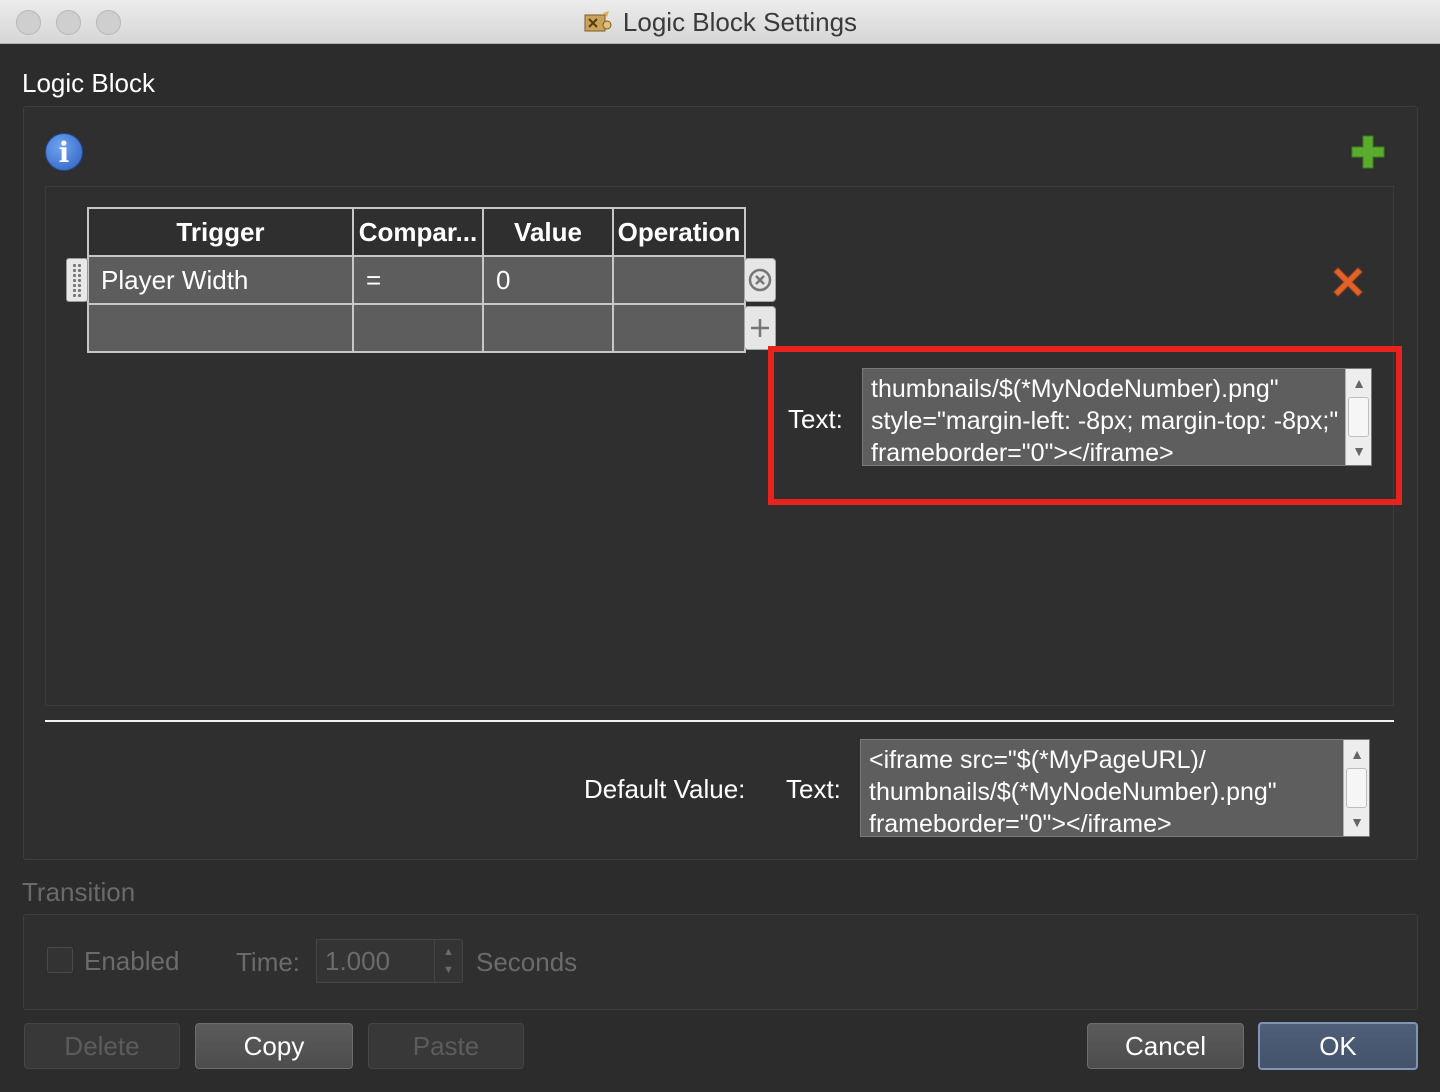 This screenshot has width=1440, height=1092. I want to click on enabled-label: Enabled, so click(132, 961).